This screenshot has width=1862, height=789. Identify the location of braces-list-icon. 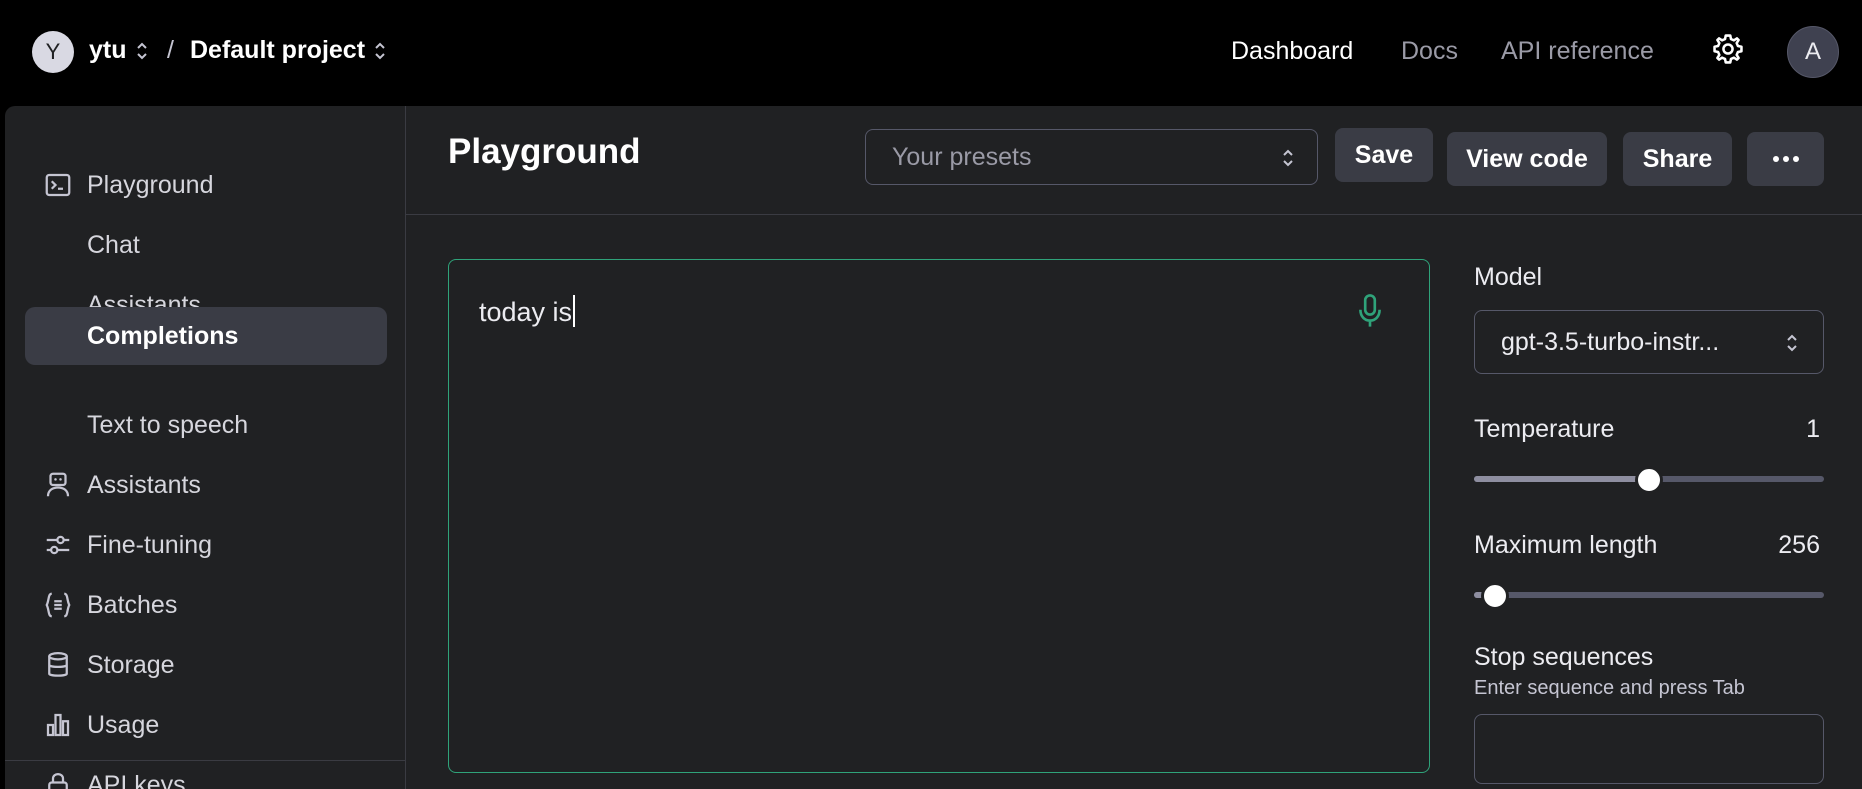
(58, 605).